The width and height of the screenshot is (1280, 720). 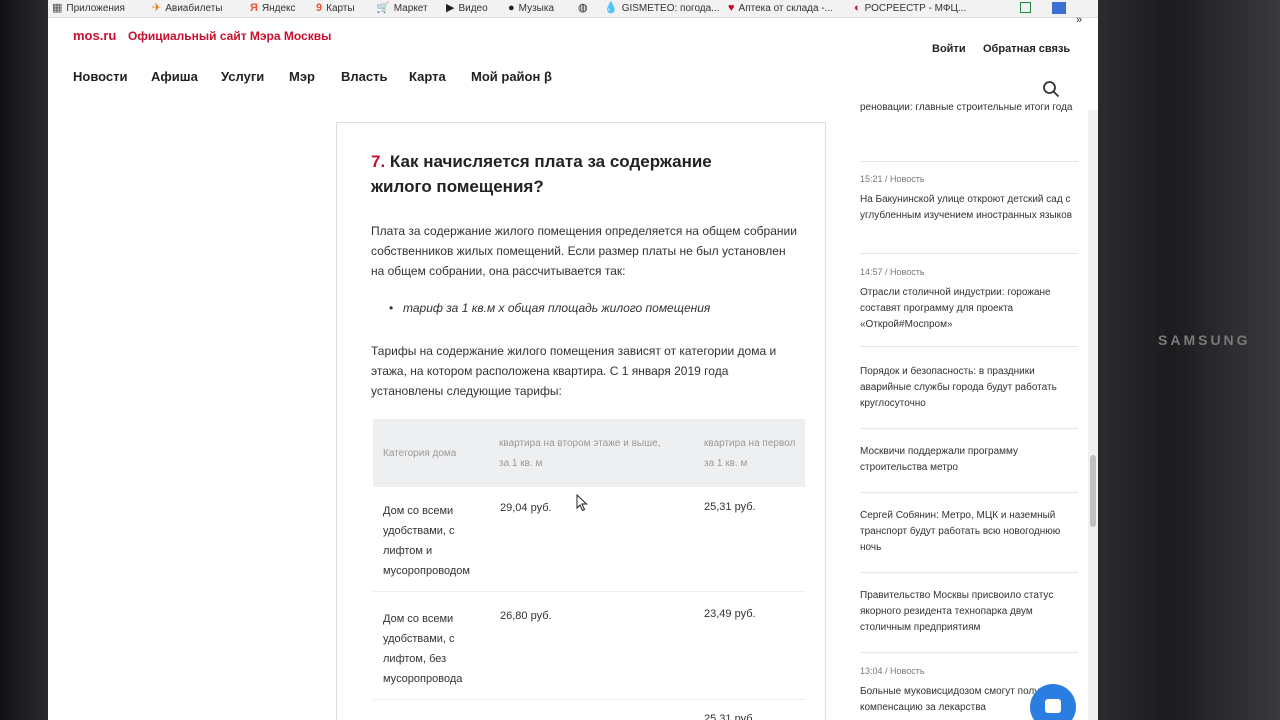 I want to click on scrollbar-thumb, so click(x=1093, y=491).